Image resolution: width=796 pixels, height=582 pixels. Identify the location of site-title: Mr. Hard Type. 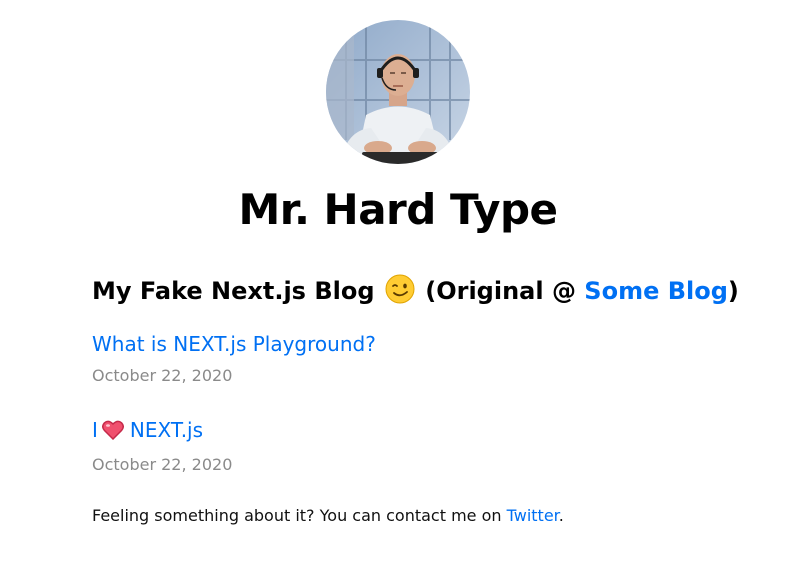
(398, 209).